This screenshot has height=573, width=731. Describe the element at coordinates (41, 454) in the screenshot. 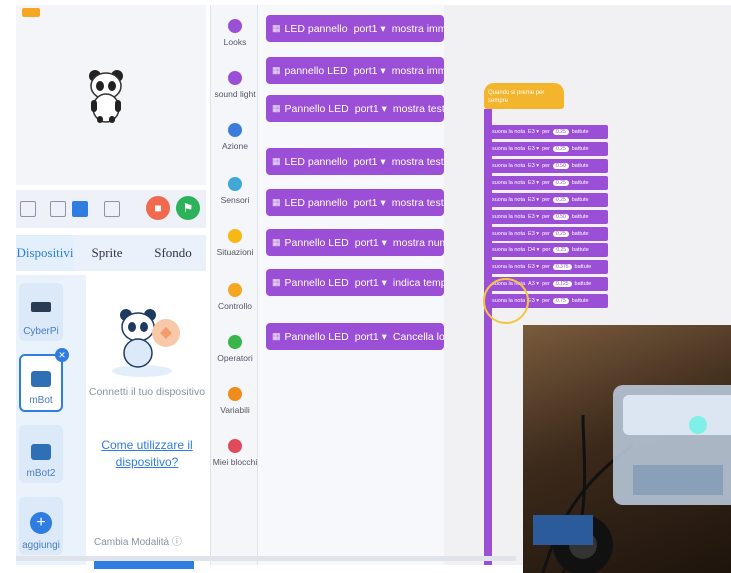

I see `device-mbot2: mBot2` at that location.